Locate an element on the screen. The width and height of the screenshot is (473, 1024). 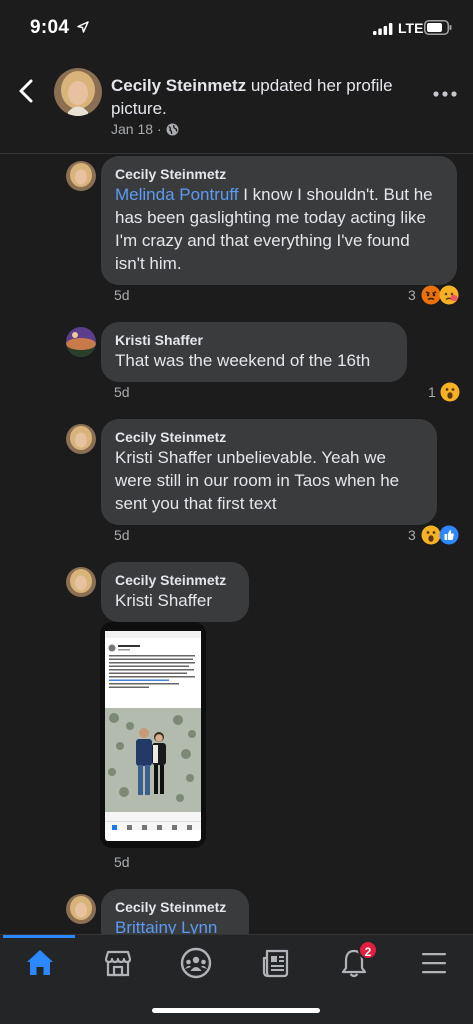
notification-badge: 2 is located at coordinates (368, 950).